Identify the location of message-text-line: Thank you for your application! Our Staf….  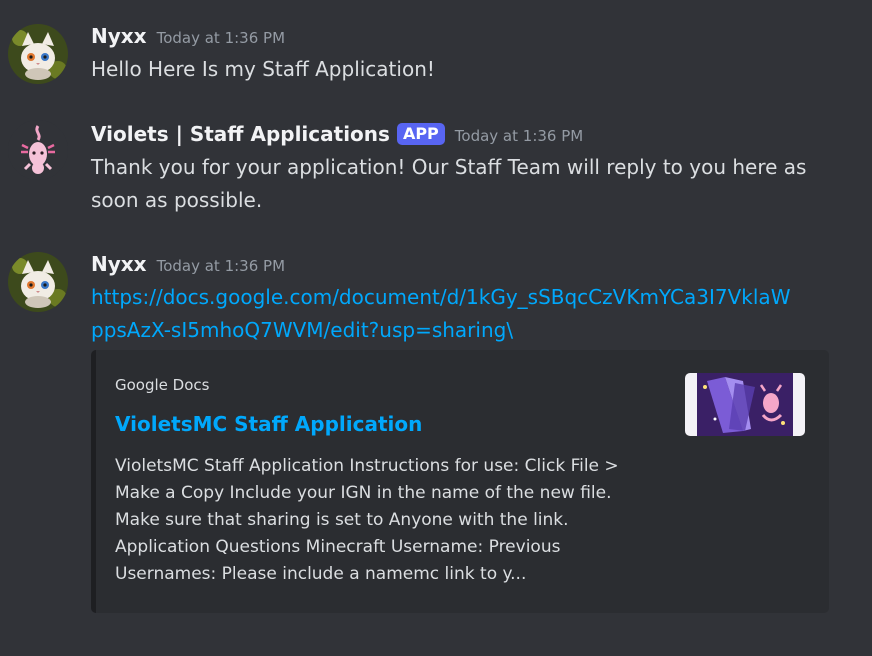
(449, 167).